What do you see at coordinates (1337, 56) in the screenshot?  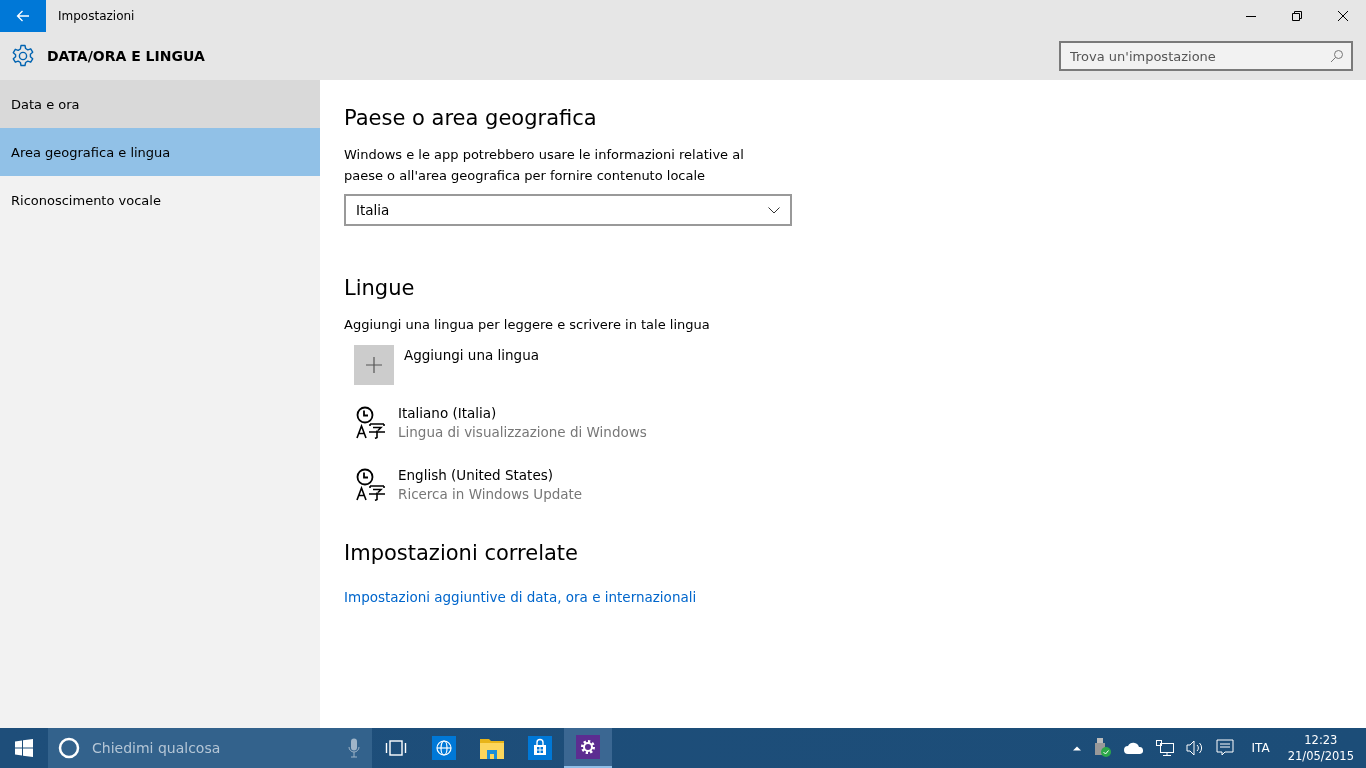 I see `search-icon` at bounding box center [1337, 56].